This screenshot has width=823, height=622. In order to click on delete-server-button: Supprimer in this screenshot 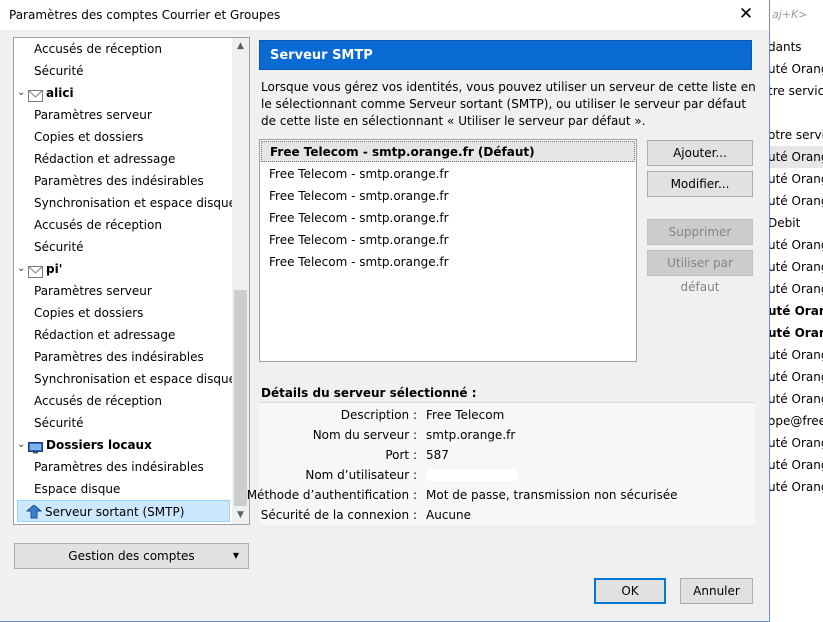, I will do `click(700, 232)`.